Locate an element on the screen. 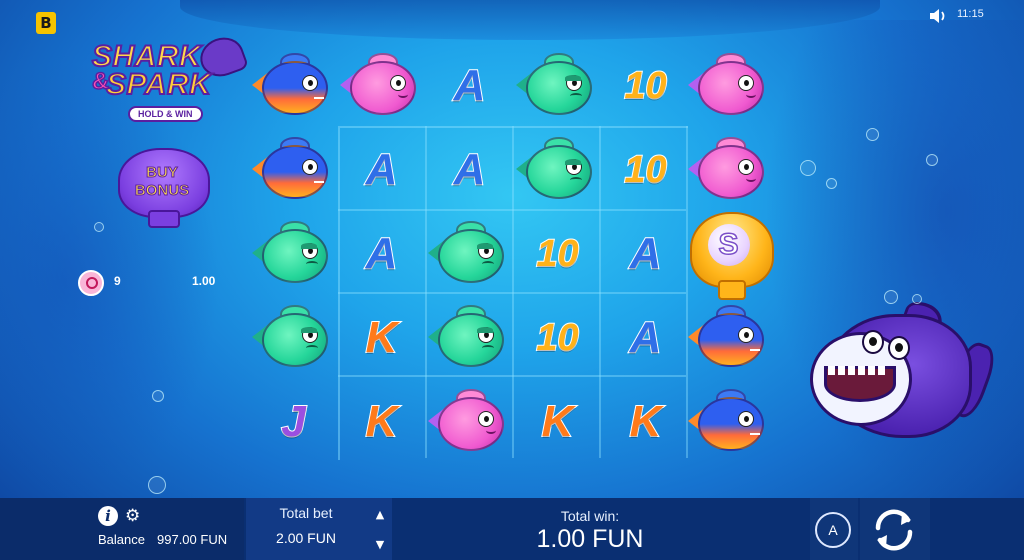 Image resolution: width=1024 pixels, height=560 pixels. shark-teeth is located at coordinates (858, 370).